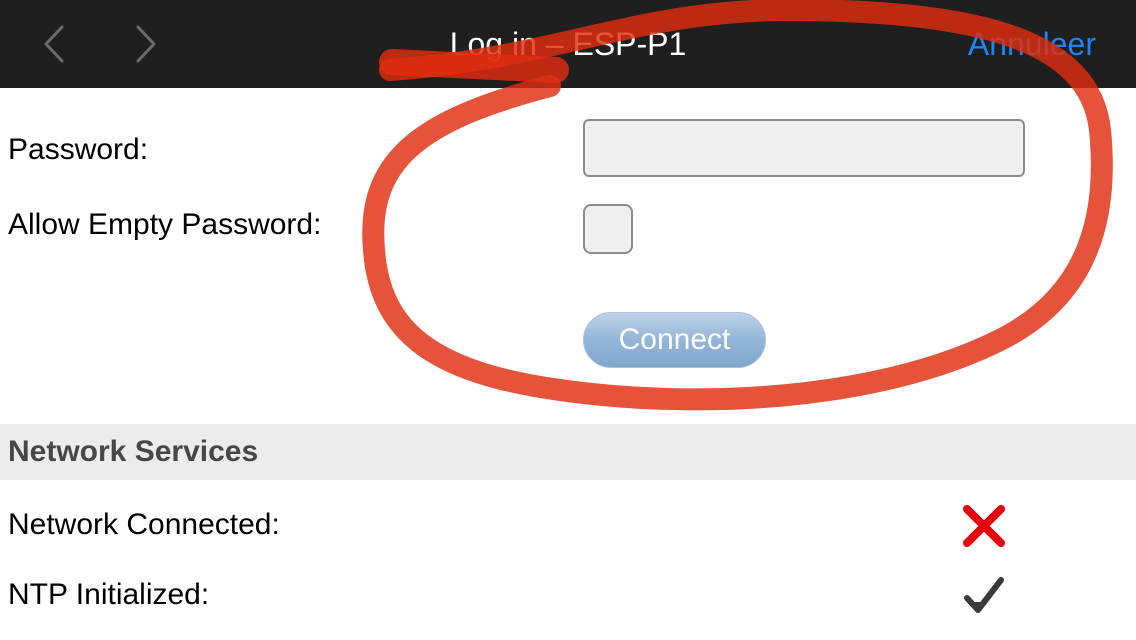  What do you see at coordinates (804, 148) in the screenshot?
I see `password-input` at bounding box center [804, 148].